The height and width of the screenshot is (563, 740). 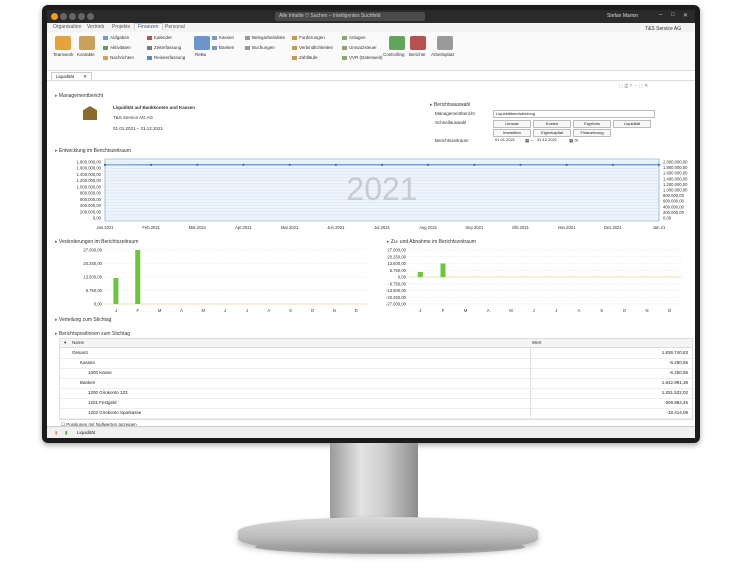 What do you see at coordinates (116, 37) in the screenshot?
I see `aufgaben-button: Aufgaben` at bounding box center [116, 37].